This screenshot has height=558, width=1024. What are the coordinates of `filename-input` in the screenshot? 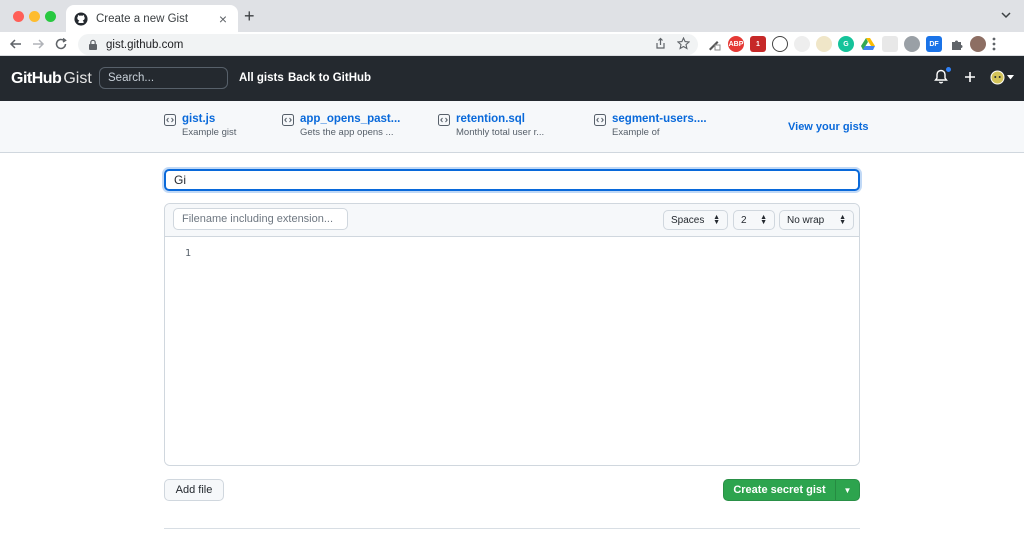 It's located at (260, 219).